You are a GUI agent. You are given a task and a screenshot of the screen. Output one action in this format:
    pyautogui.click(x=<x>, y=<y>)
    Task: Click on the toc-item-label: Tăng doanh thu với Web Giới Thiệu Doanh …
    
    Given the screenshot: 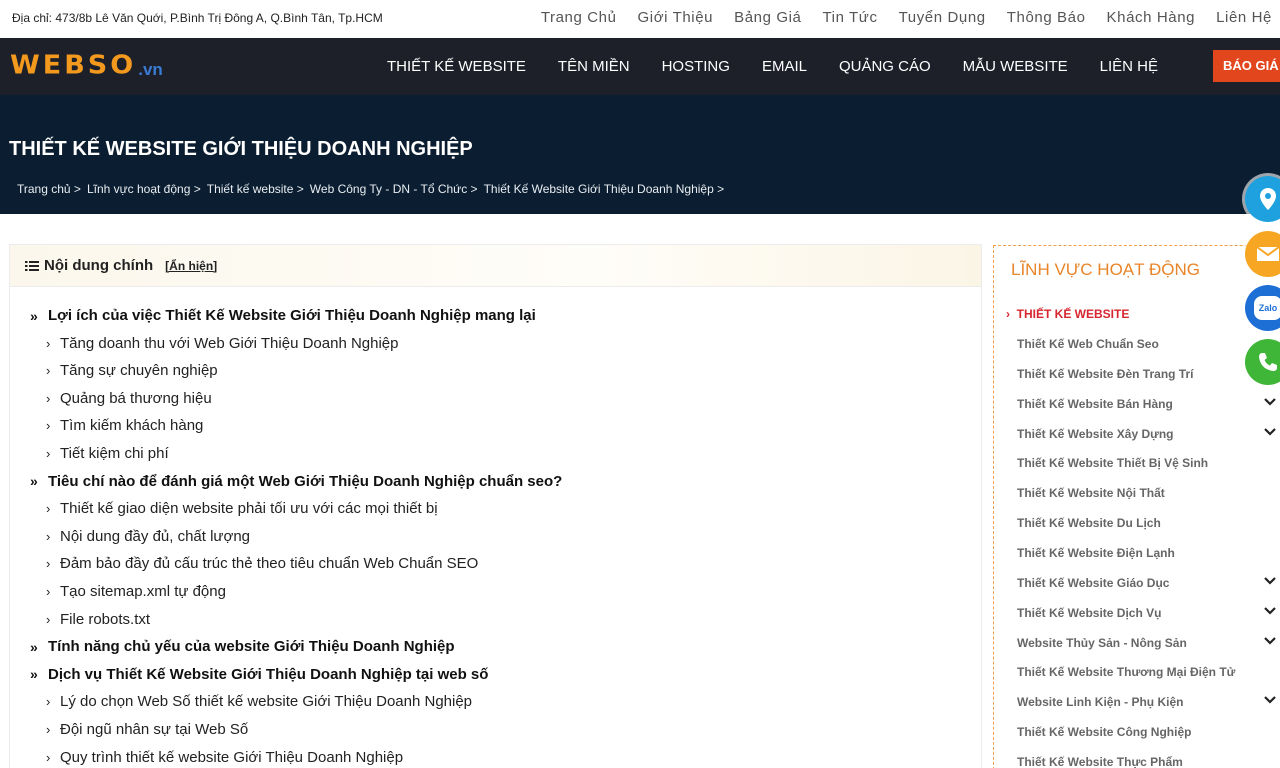 What is the action you would take?
    pyautogui.click(x=229, y=343)
    